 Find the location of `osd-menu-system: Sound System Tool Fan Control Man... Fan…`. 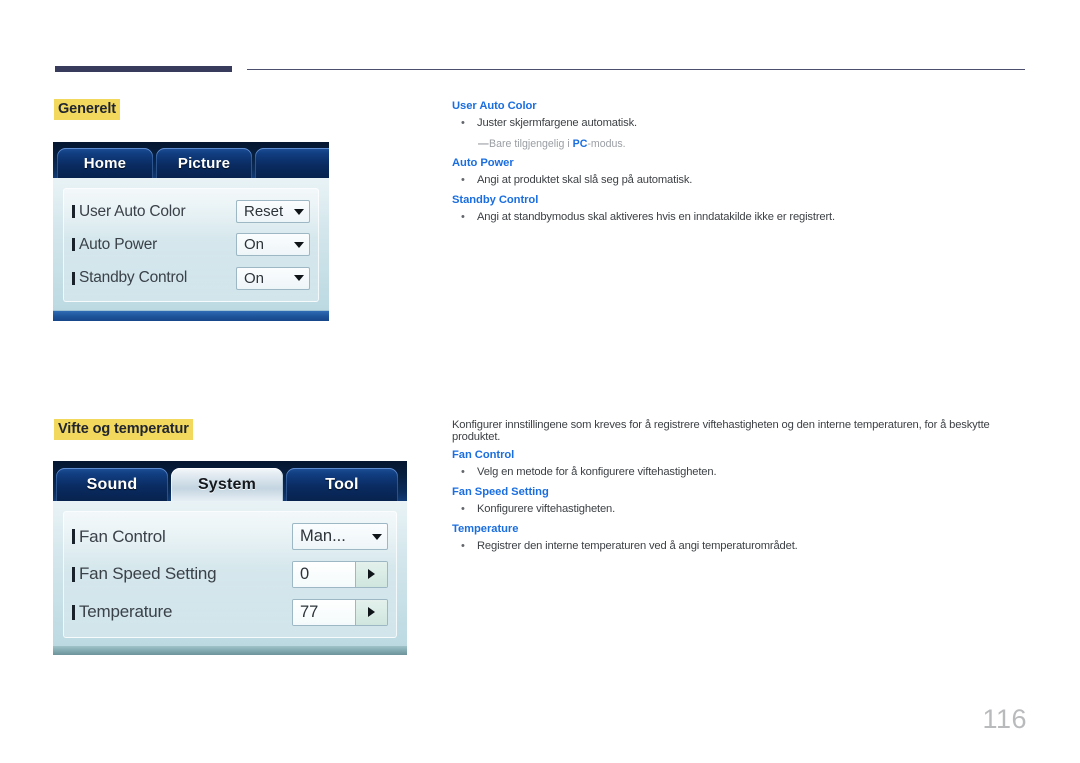

osd-menu-system: Sound System Tool Fan Control Man... Fan… is located at coordinates (230, 559).